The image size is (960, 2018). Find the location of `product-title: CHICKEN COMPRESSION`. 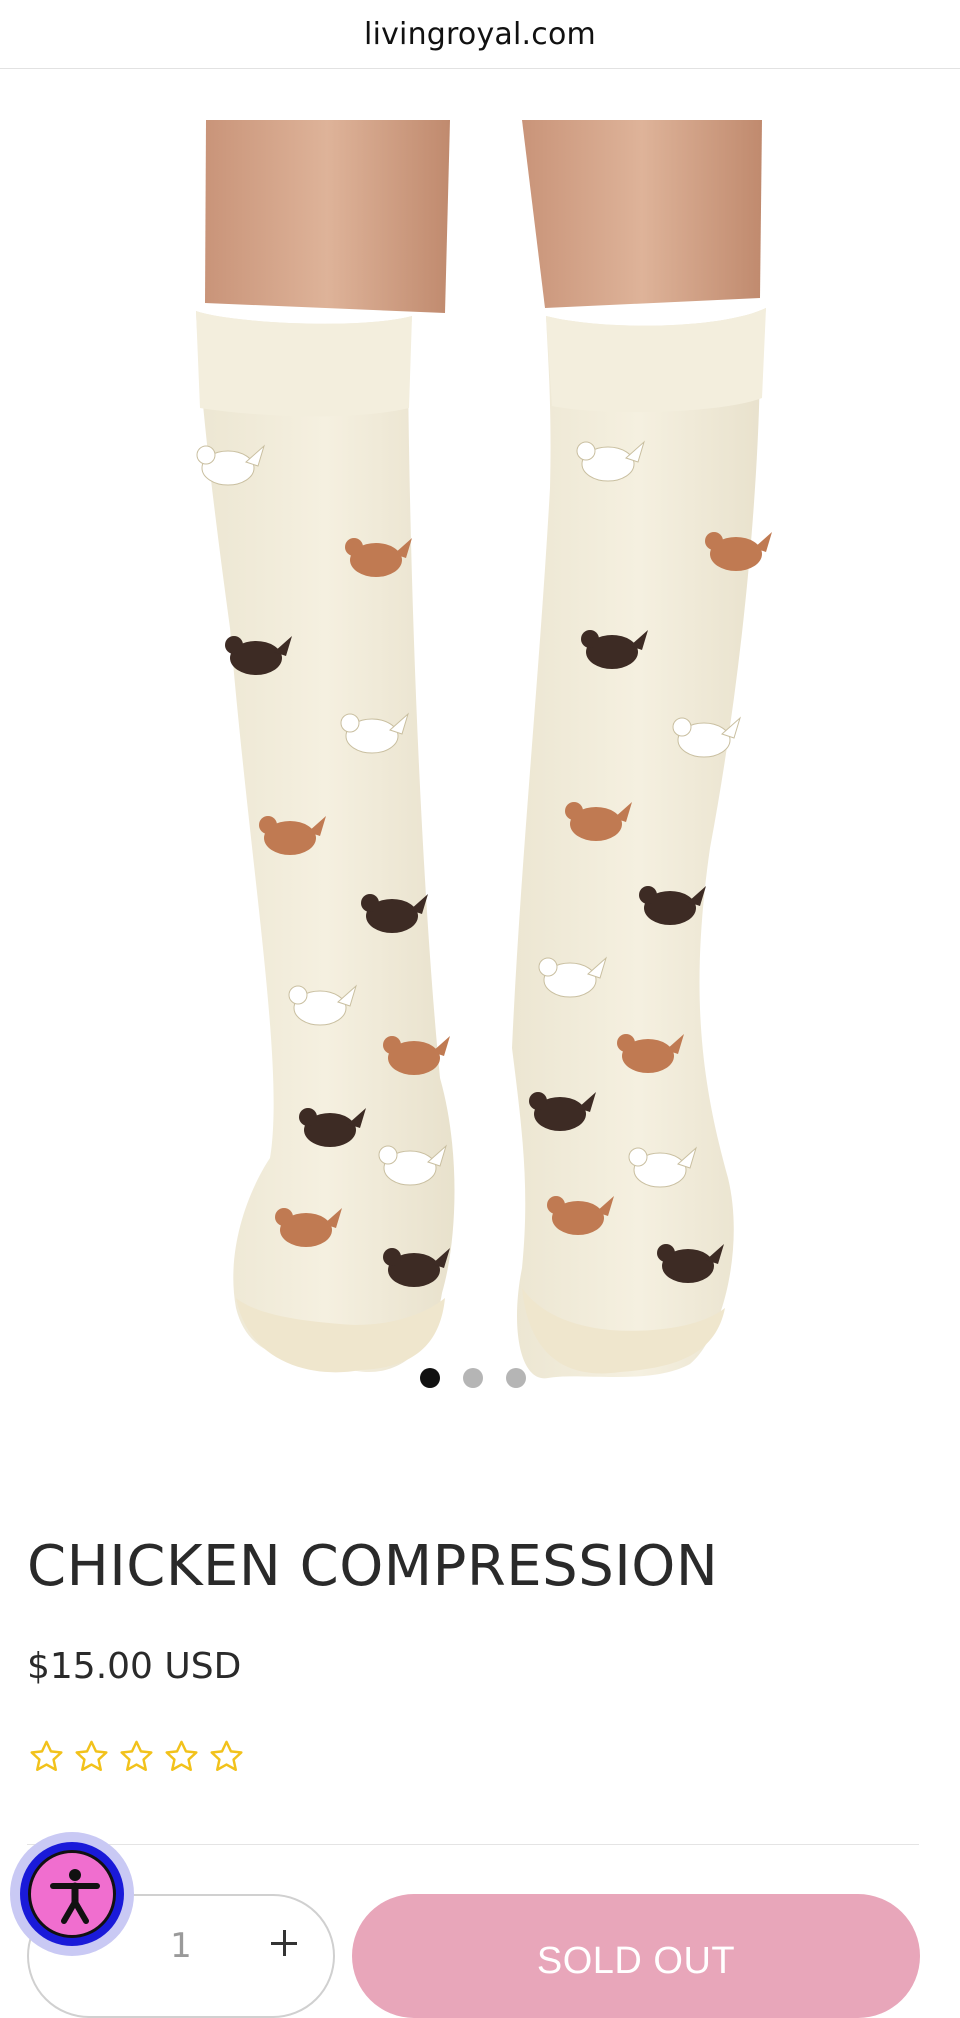

product-title: CHICKEN COMPRESSION is located at coordinates (373, 1566).